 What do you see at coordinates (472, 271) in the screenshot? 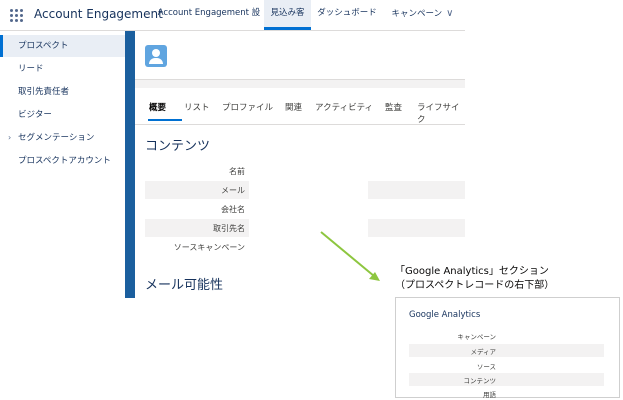
I see `annotation-line-1: 「Google Analytics」セクション` at bounding box center [472, 271].